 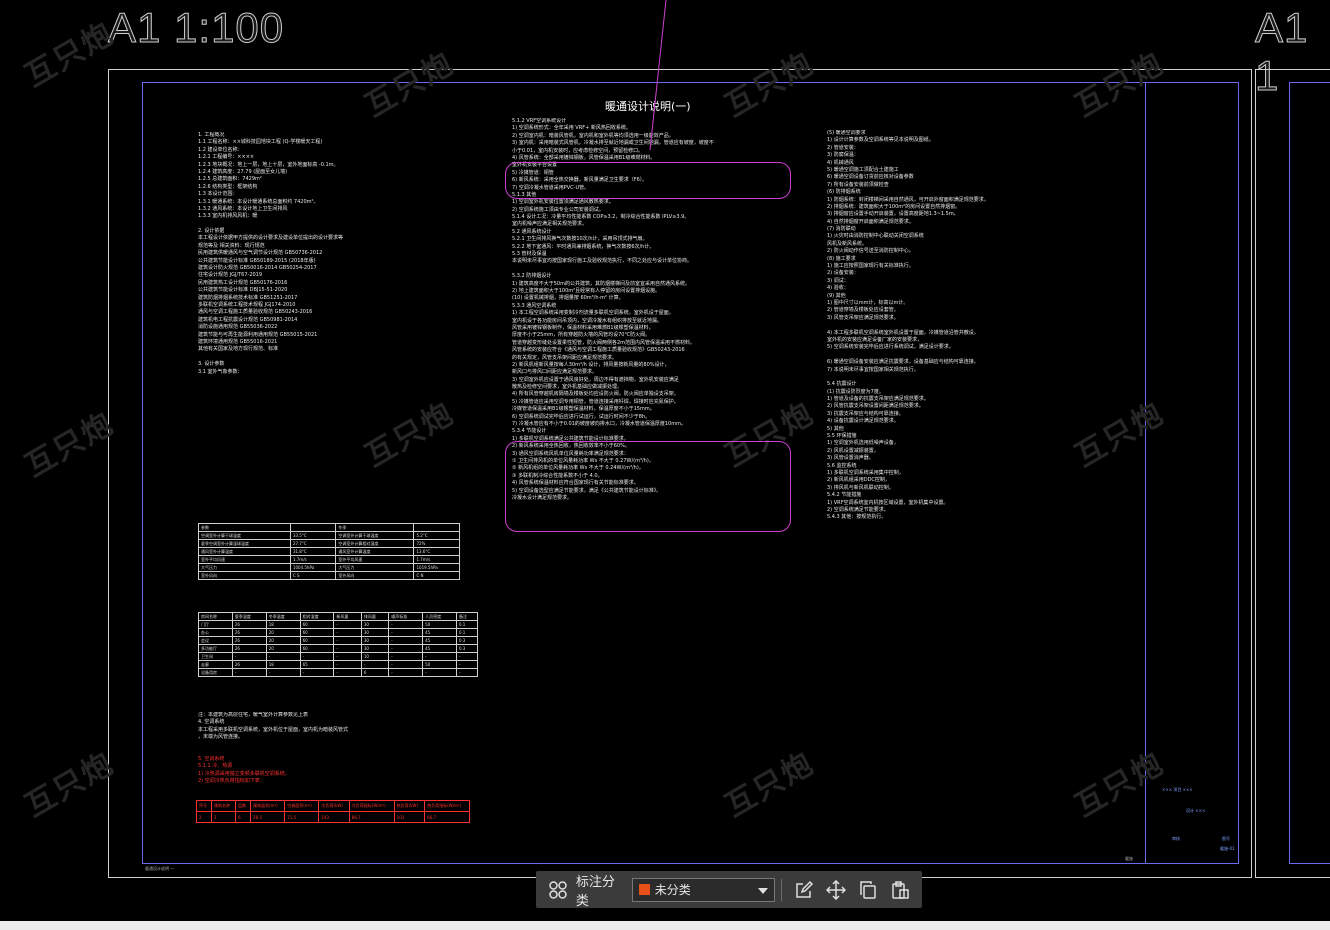 I want to click on move-icon, so click(x=836, y=890).